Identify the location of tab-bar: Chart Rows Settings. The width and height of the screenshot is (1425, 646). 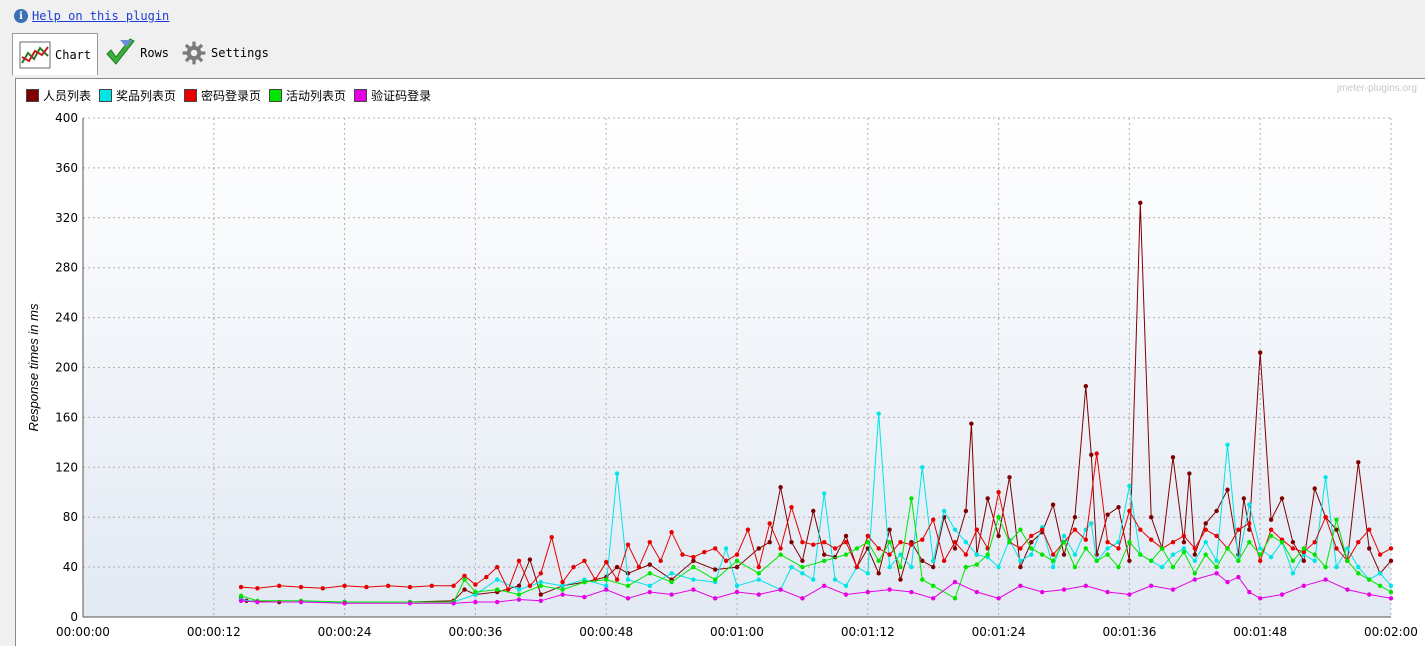
(143, 54).